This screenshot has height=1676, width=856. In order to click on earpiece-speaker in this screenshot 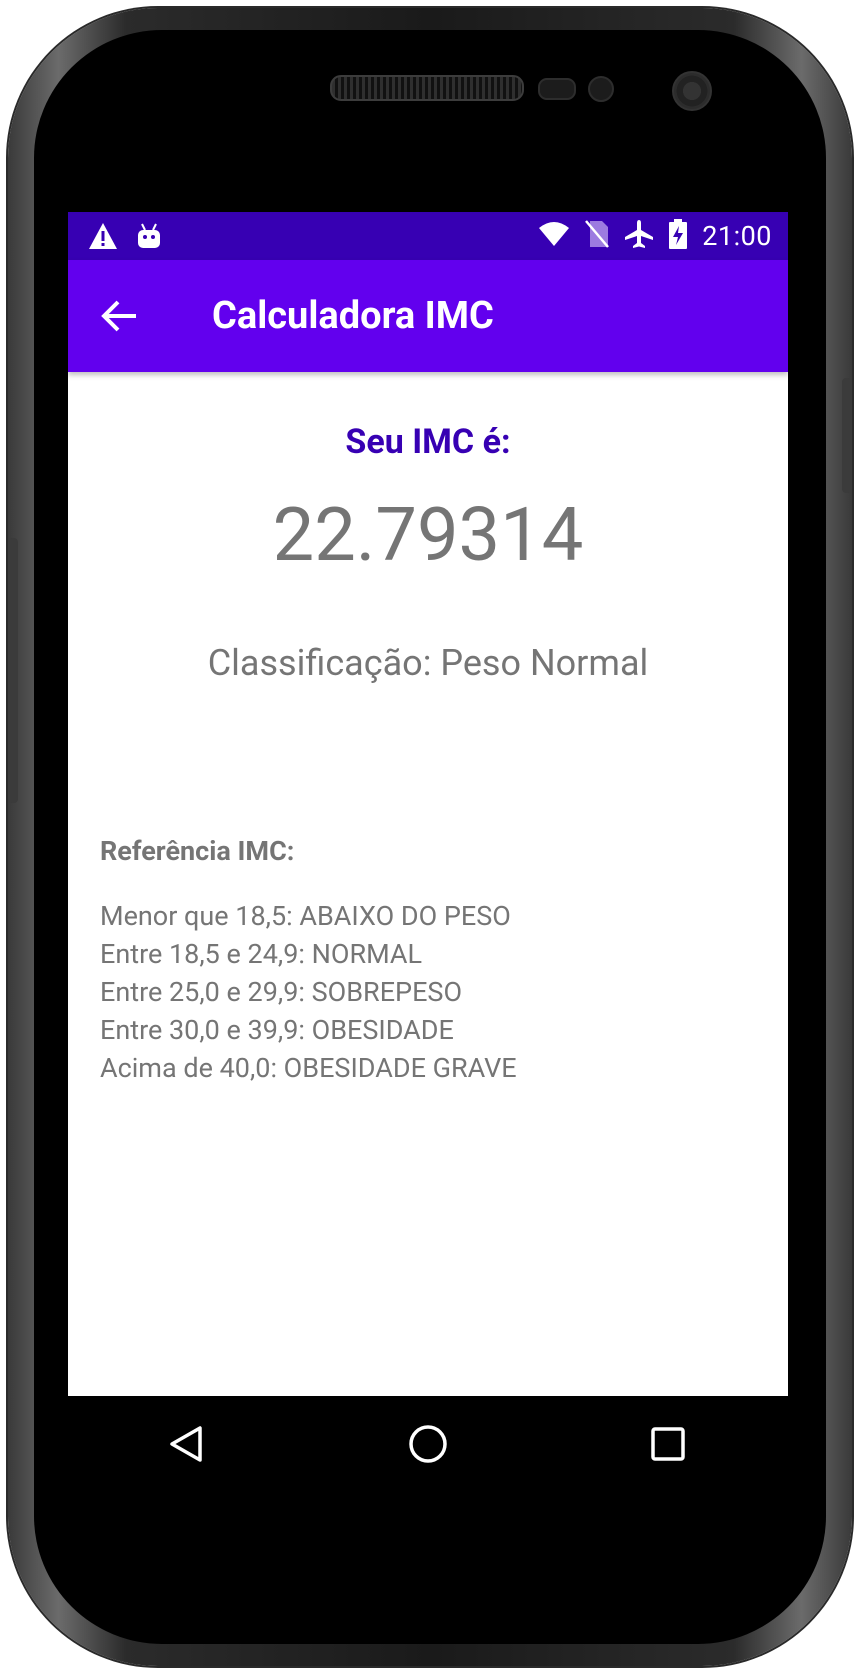, I will do `click(427, 88)`.